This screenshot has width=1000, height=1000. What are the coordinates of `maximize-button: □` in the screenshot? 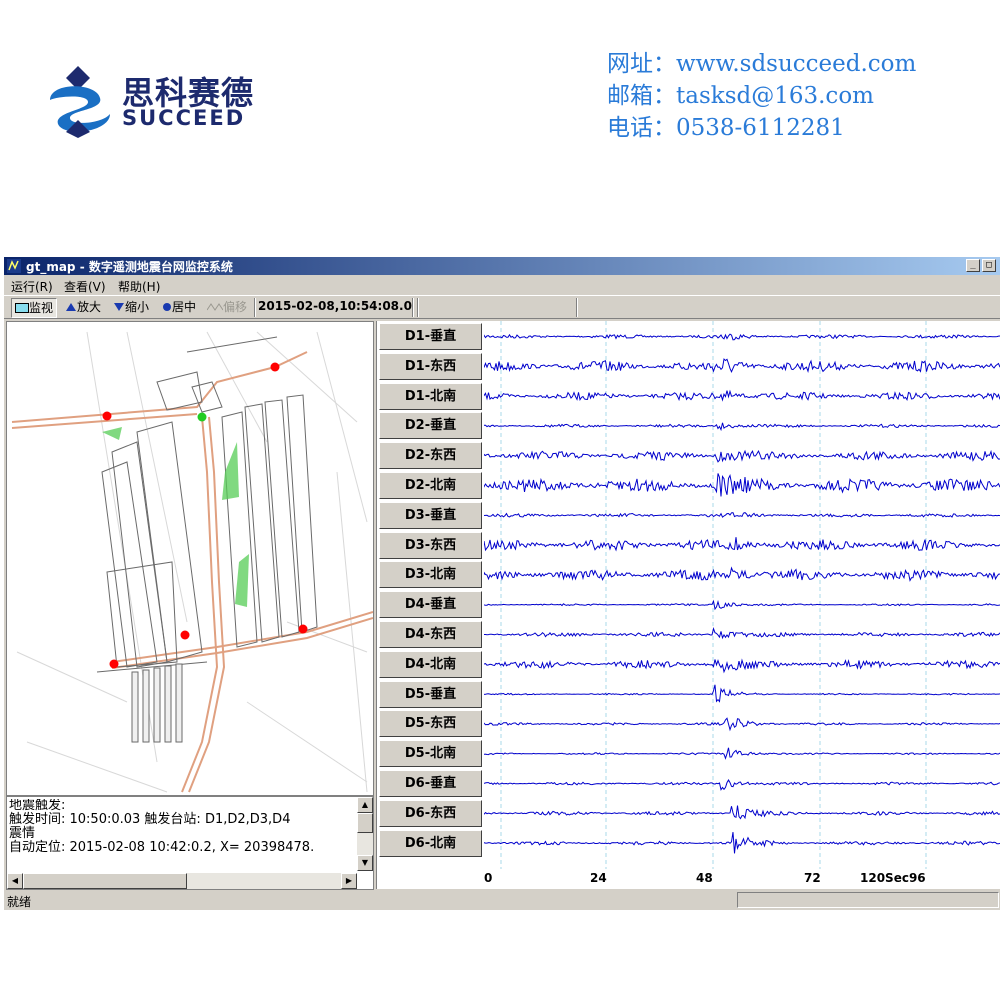 It's located at (989, 265).